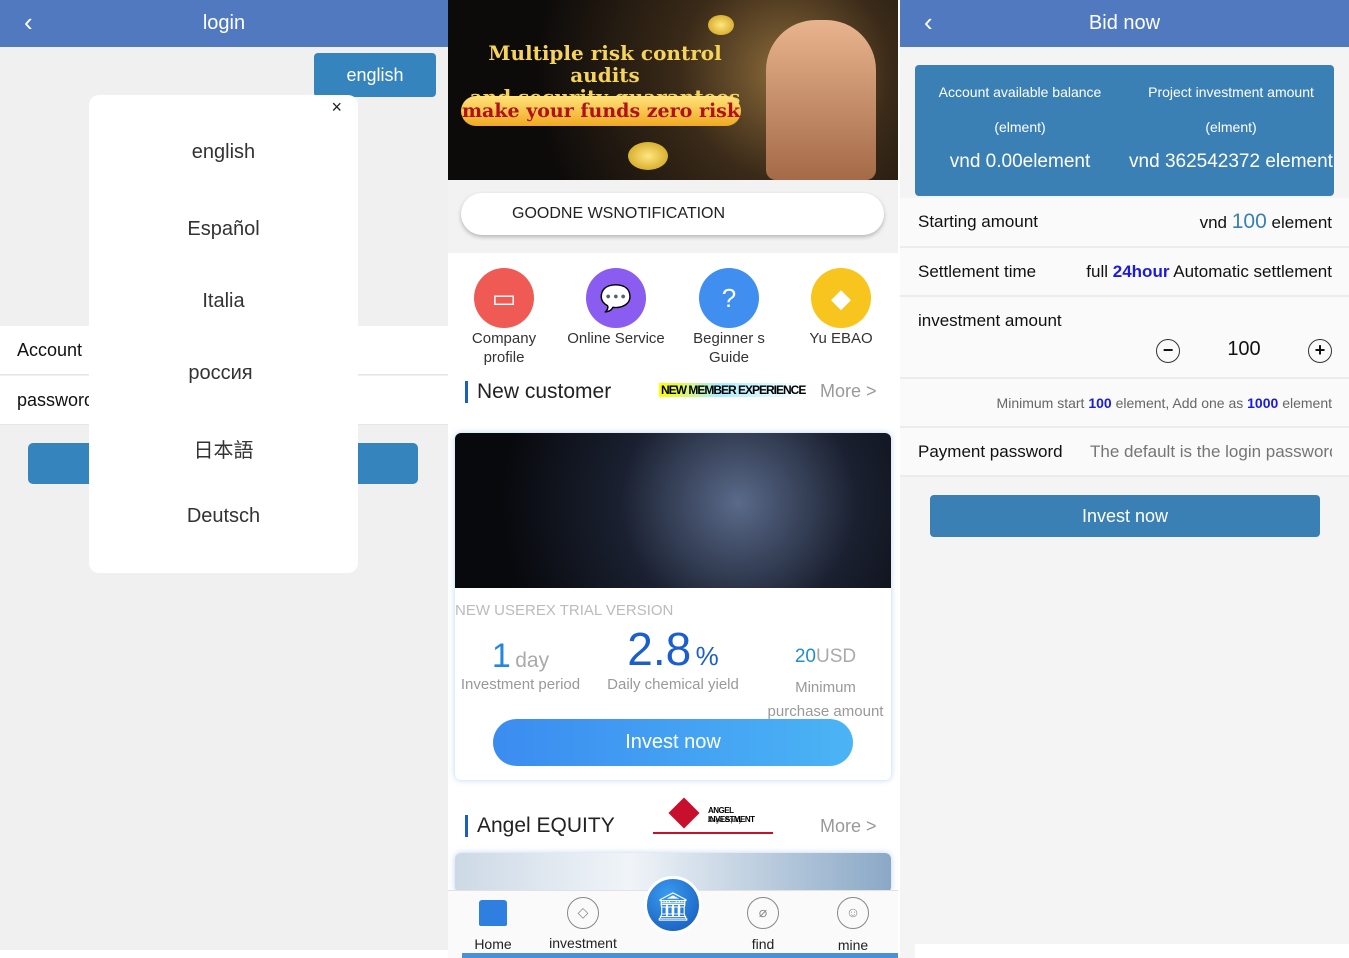 The width and height of the screenshot is (1349, 958). What do you see at coordinates (504, 348) in the screenshot?
I see `company-profile-label: Company profile` at bounding box center [504, 348].